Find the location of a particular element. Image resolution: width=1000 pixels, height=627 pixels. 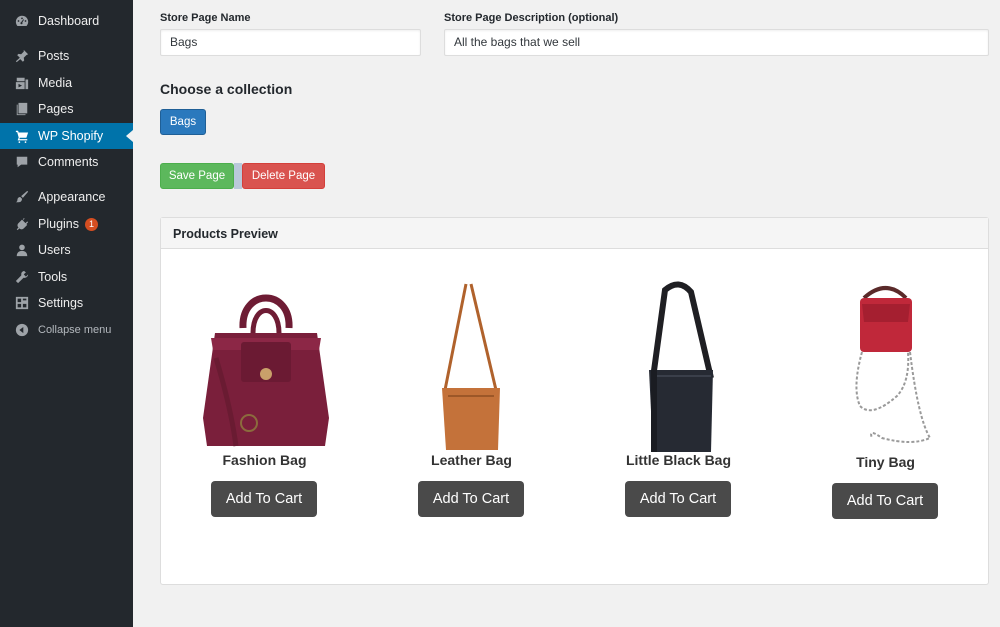

product-card: Tiny Bag Add To Cart is located at coordinates (885, 423).